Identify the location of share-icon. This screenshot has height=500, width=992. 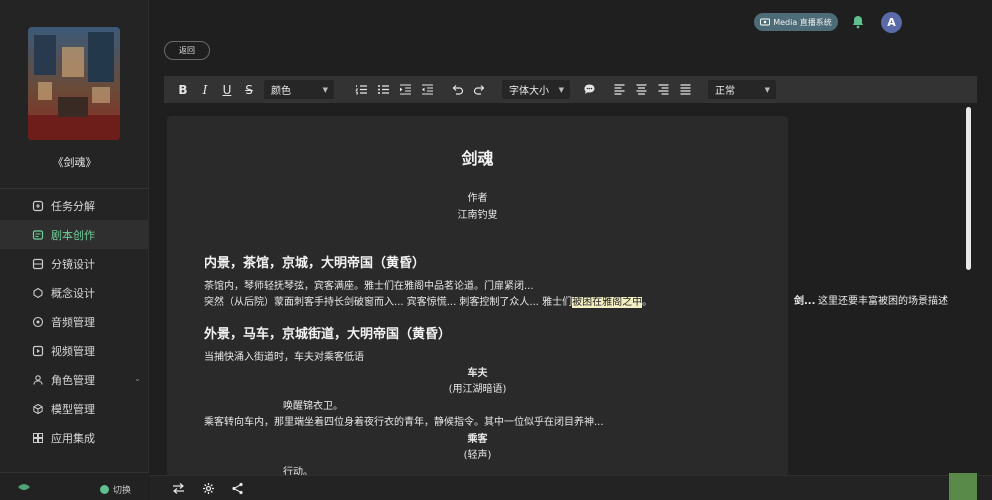
(237, 488).